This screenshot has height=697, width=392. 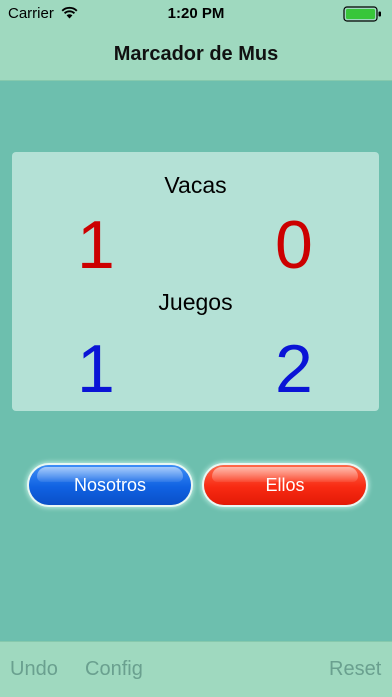 I want to click on vacas-label: Vacas, so click(x=195, y=185).